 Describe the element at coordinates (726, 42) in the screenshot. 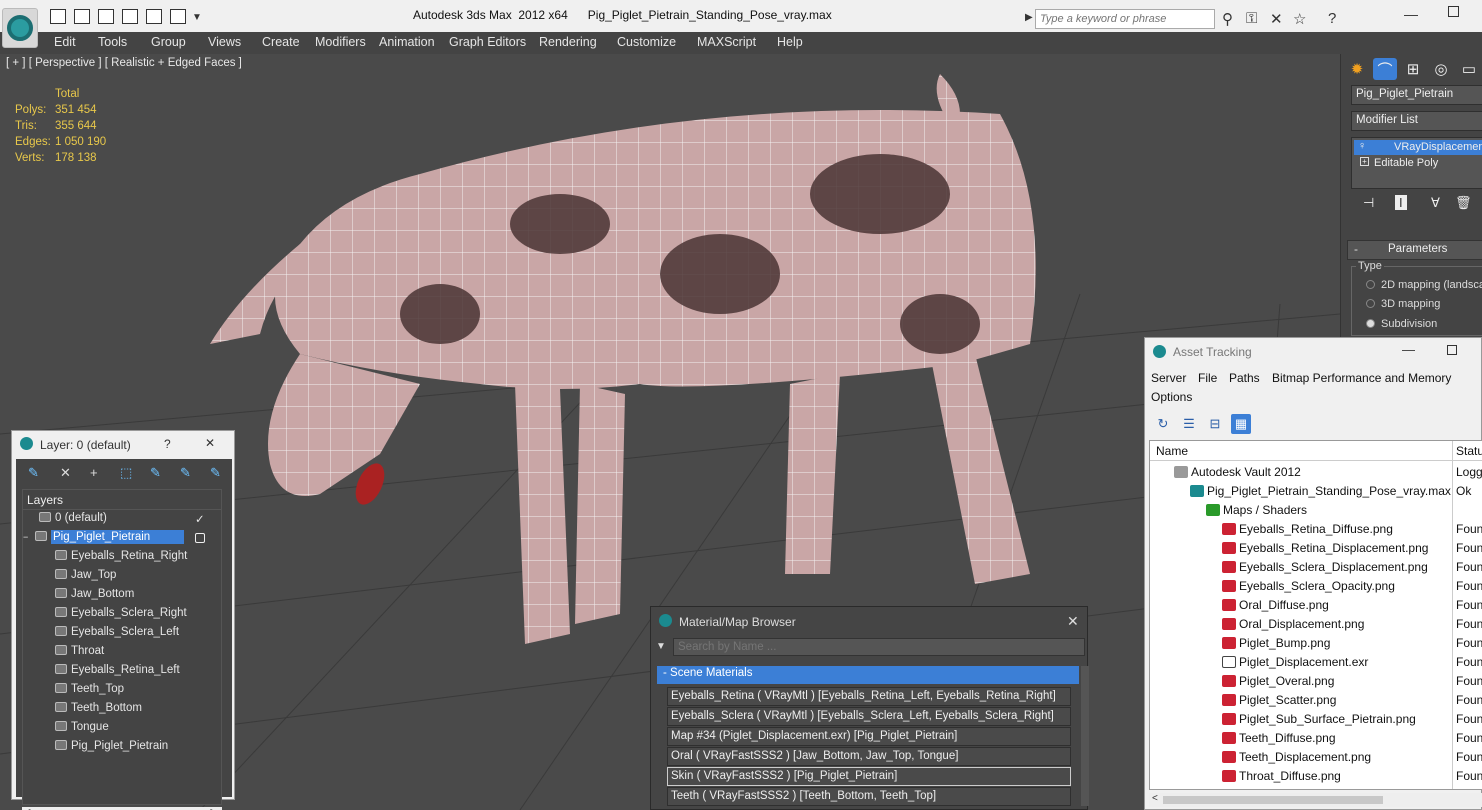

I see `menu-maxscript: MAXScript` at that location.